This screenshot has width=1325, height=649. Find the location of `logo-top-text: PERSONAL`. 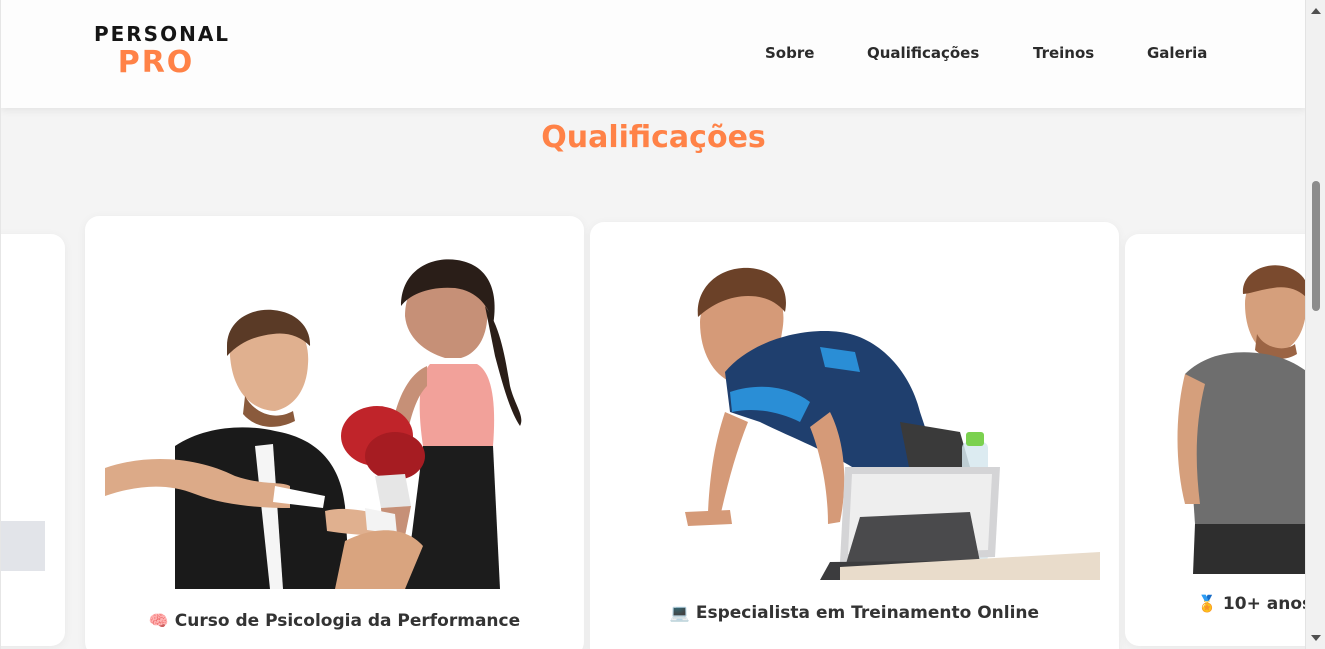

logo-top-text: PERSONAL is located at coordinates (162, 34).